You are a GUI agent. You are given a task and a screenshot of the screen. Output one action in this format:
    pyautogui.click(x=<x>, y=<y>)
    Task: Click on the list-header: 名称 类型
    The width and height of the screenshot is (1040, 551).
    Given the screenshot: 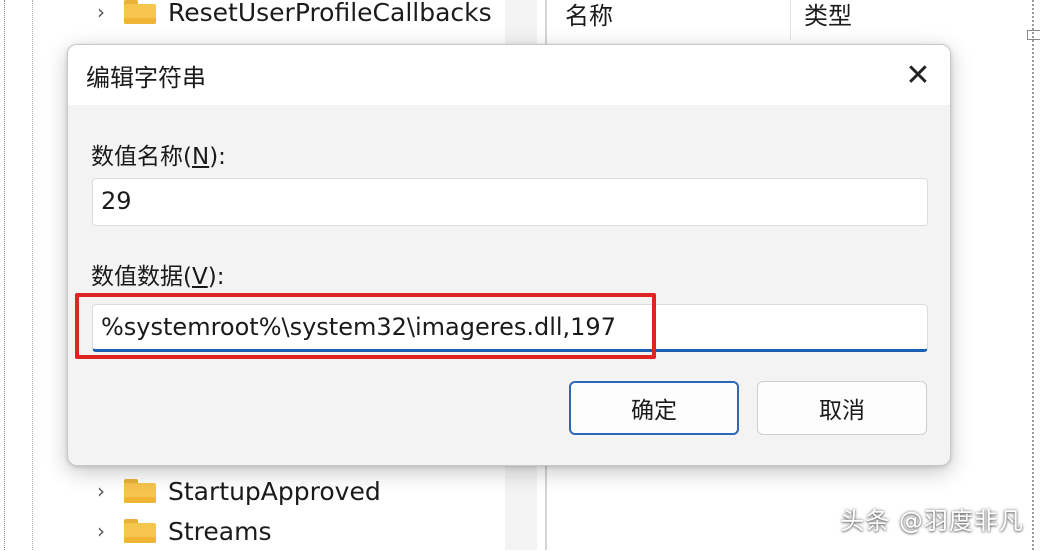 What is the action you would take?
    pyautogui.click(x=793, y=20)
    